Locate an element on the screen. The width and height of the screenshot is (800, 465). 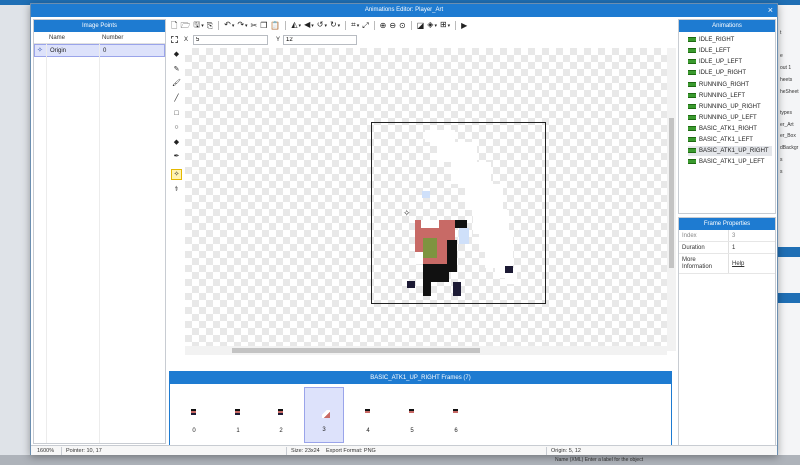
vertical-scrollbar is located at coordinates (671, 199).